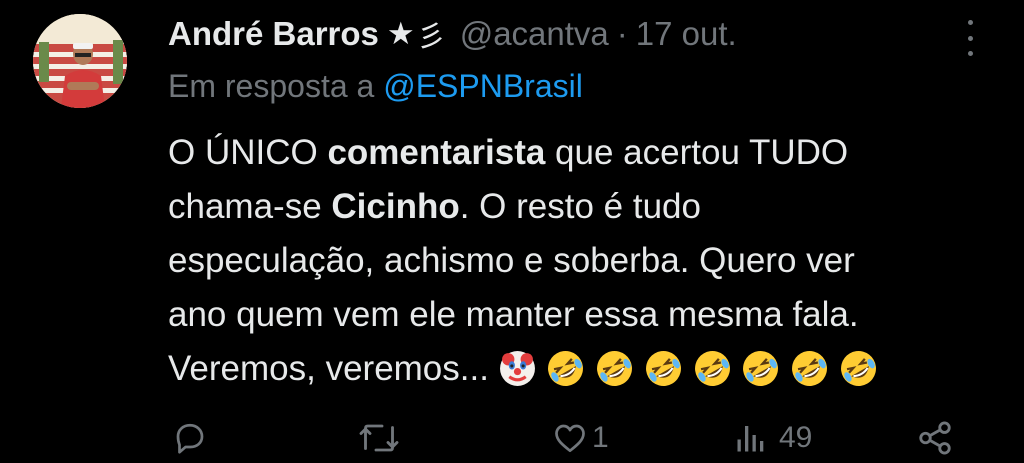 This screenshot has width=1024, height=463. What do you see at coordinates (452, 34) in the screenshot?
I see `tweet-header: André Barros ★ 彡 @acantva · 17 out.` at bounding box center [452, 34].